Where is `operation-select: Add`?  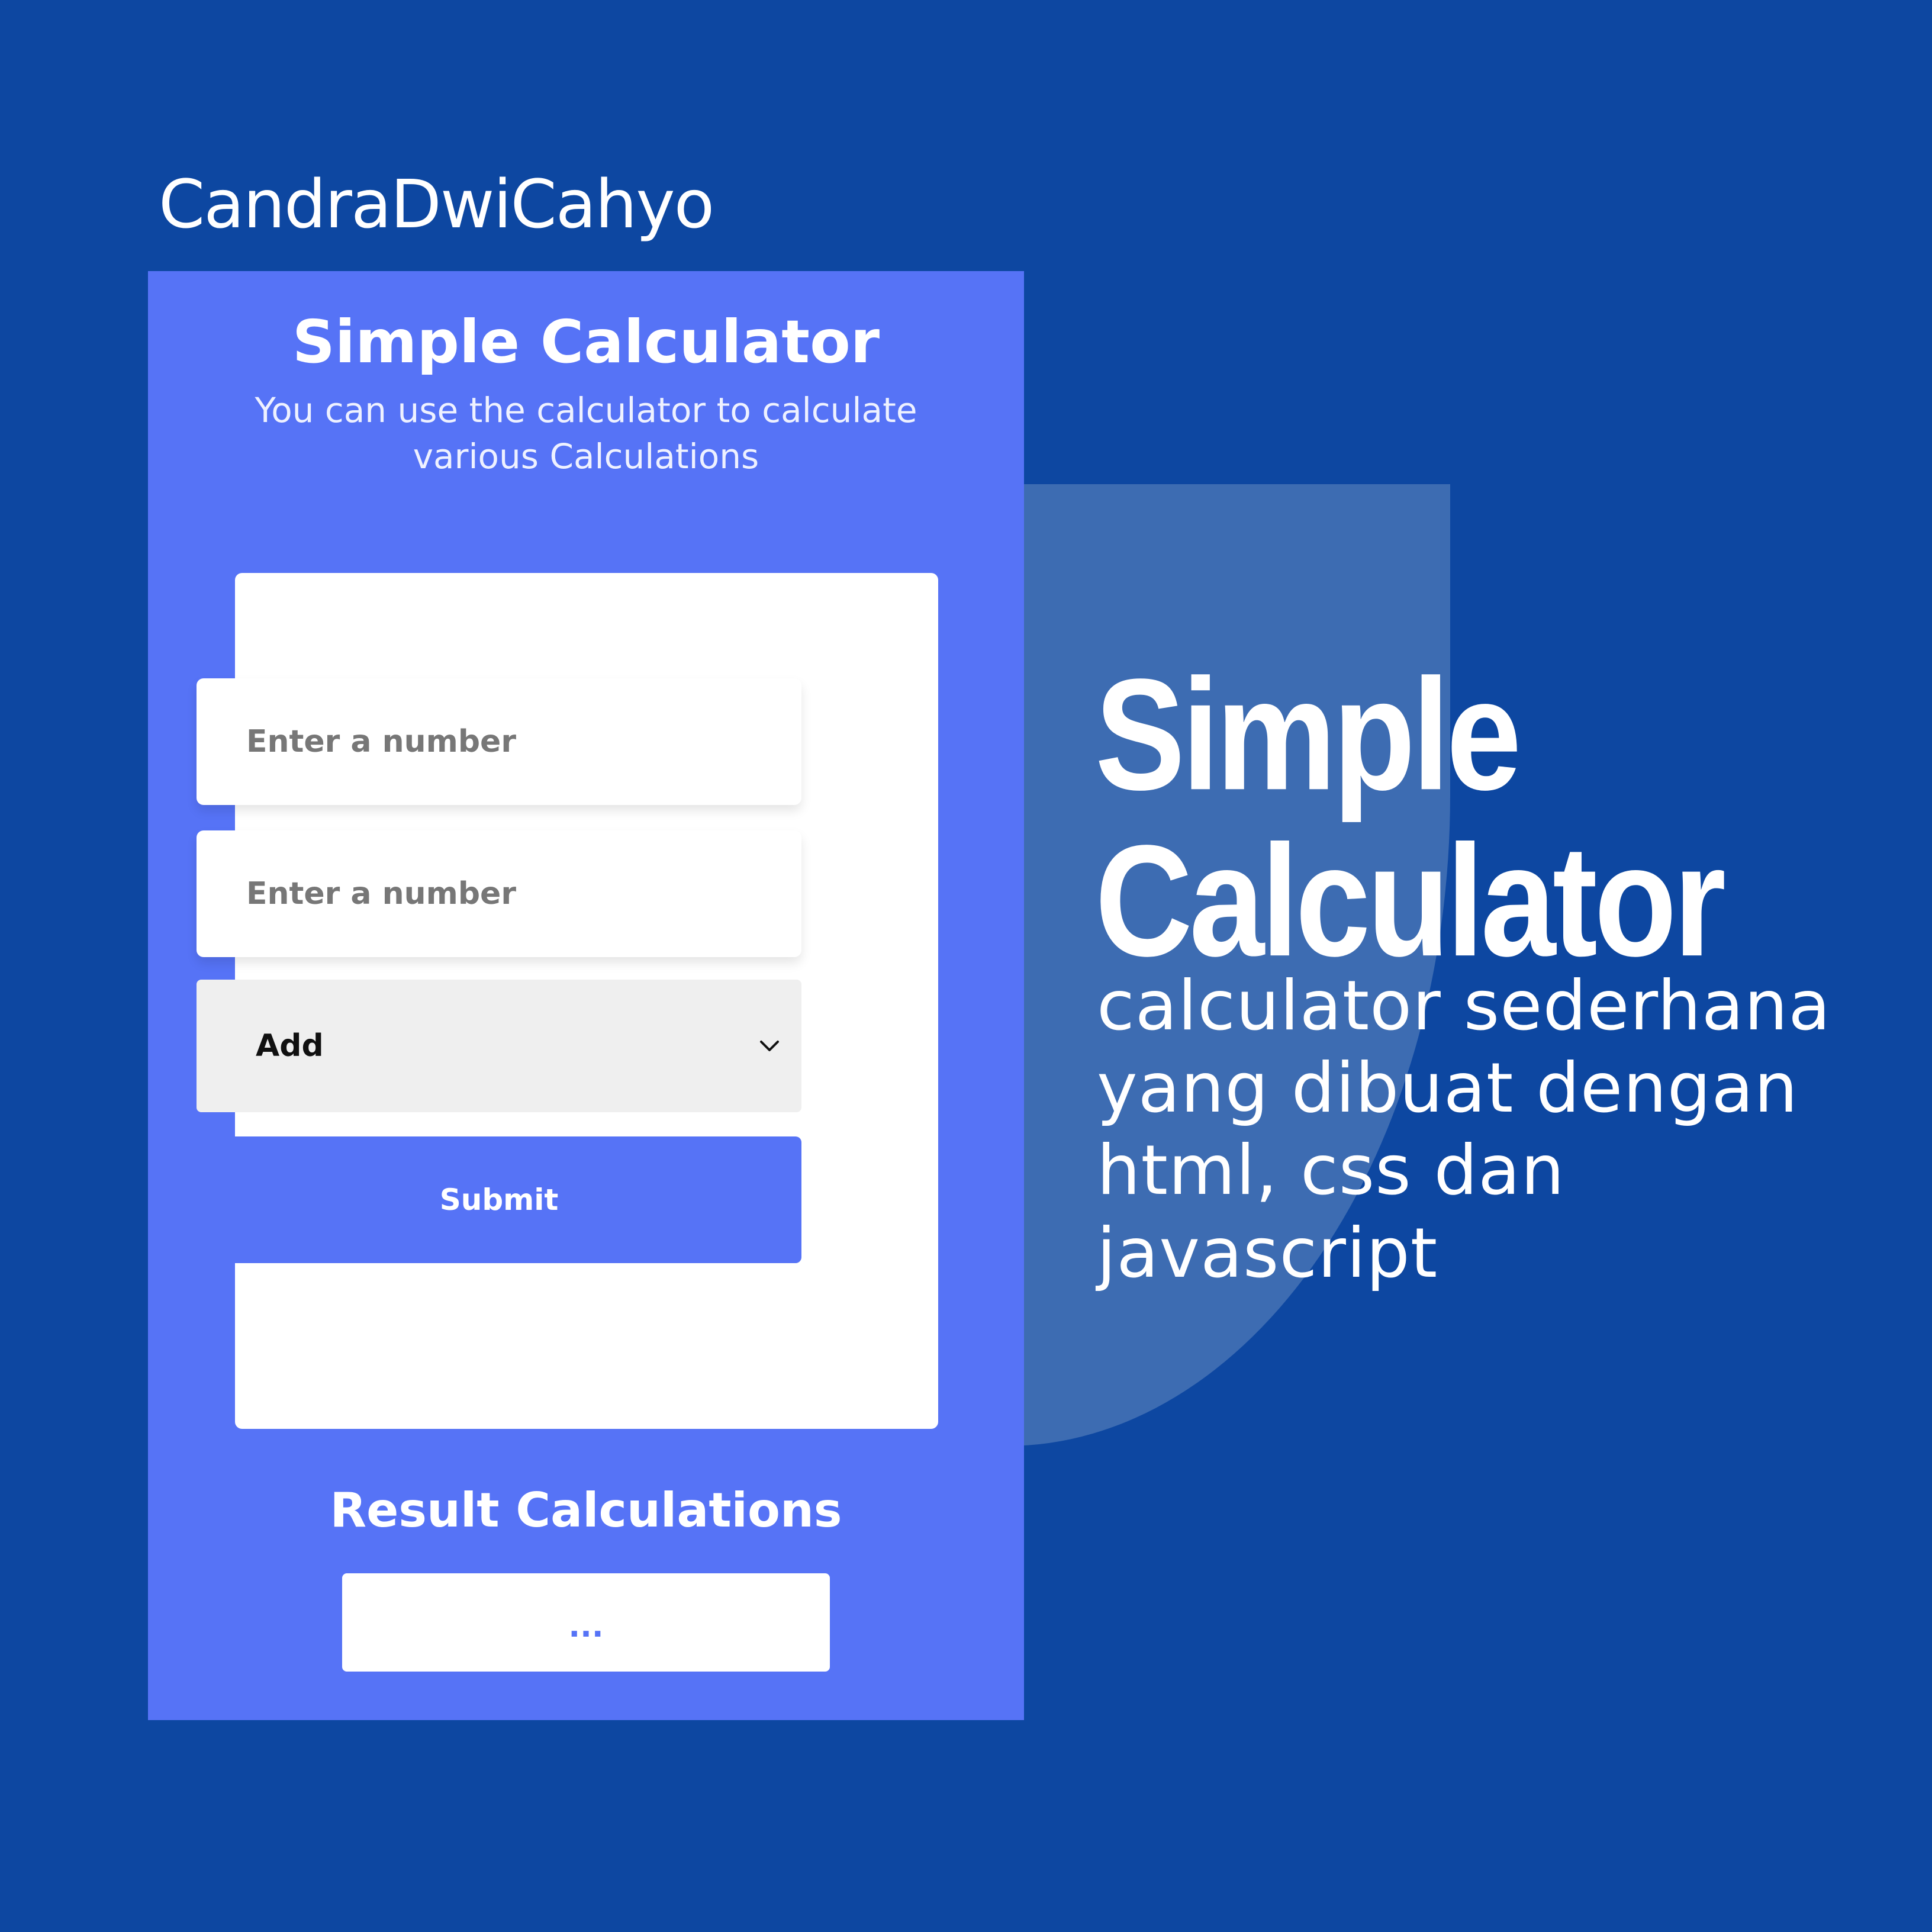
operation-select: Add is located at coordinates (499, 1046).